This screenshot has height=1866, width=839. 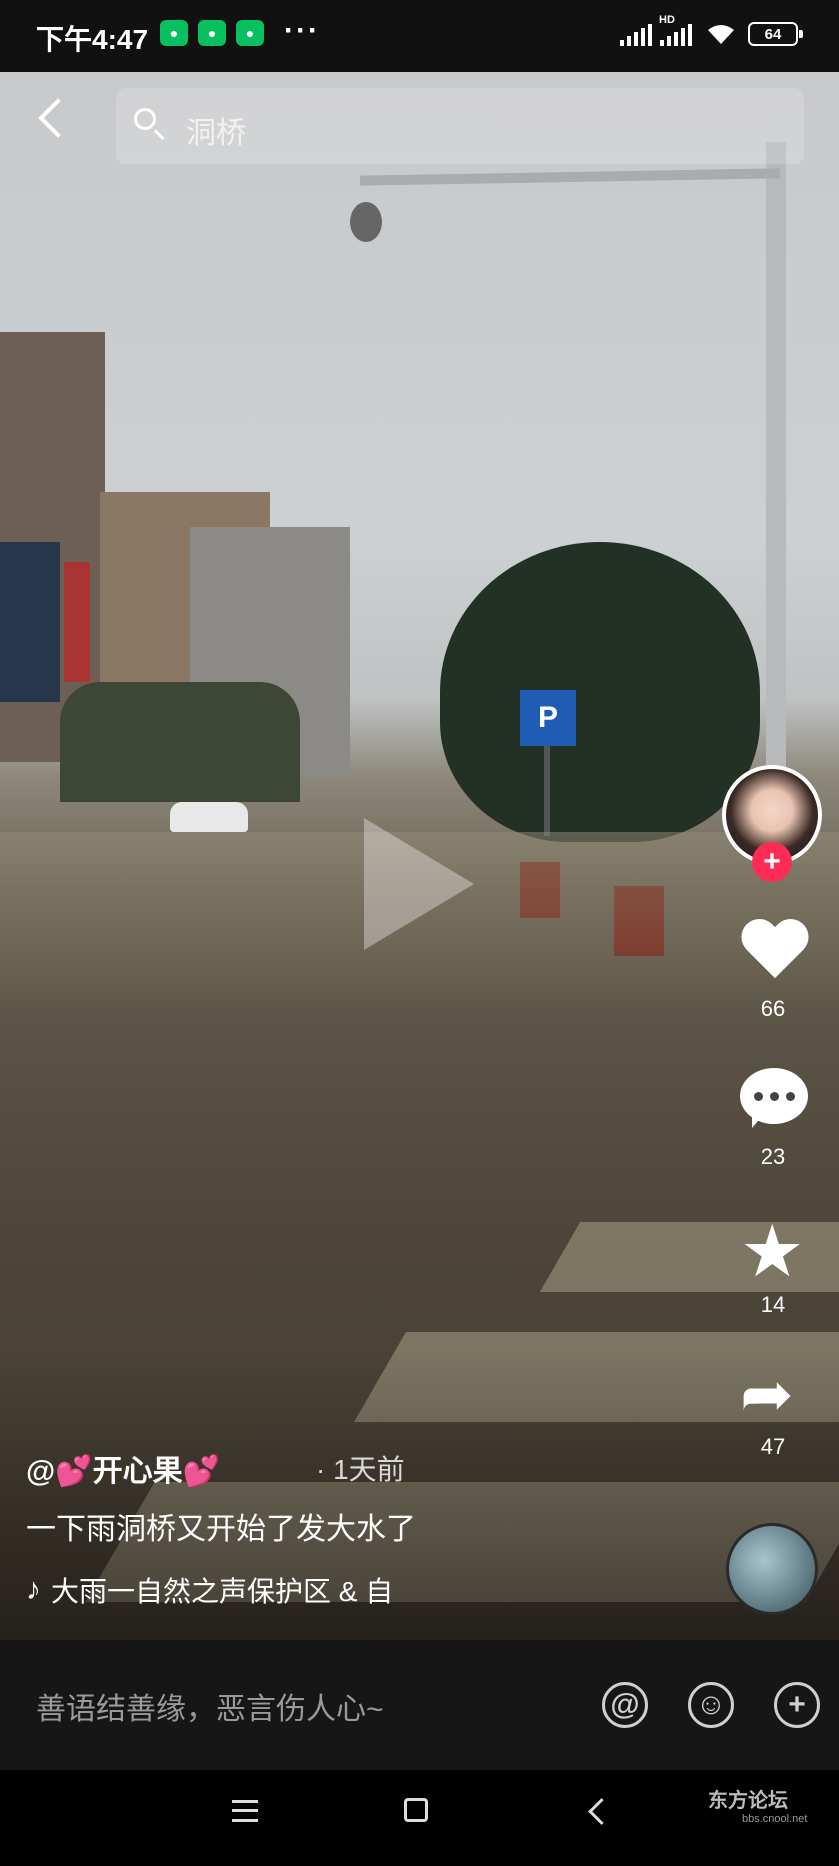 What do you see at coordinates (797, 1705) in the screenshot?
I see `add-icon: +` at bounding box center [797, 1705].